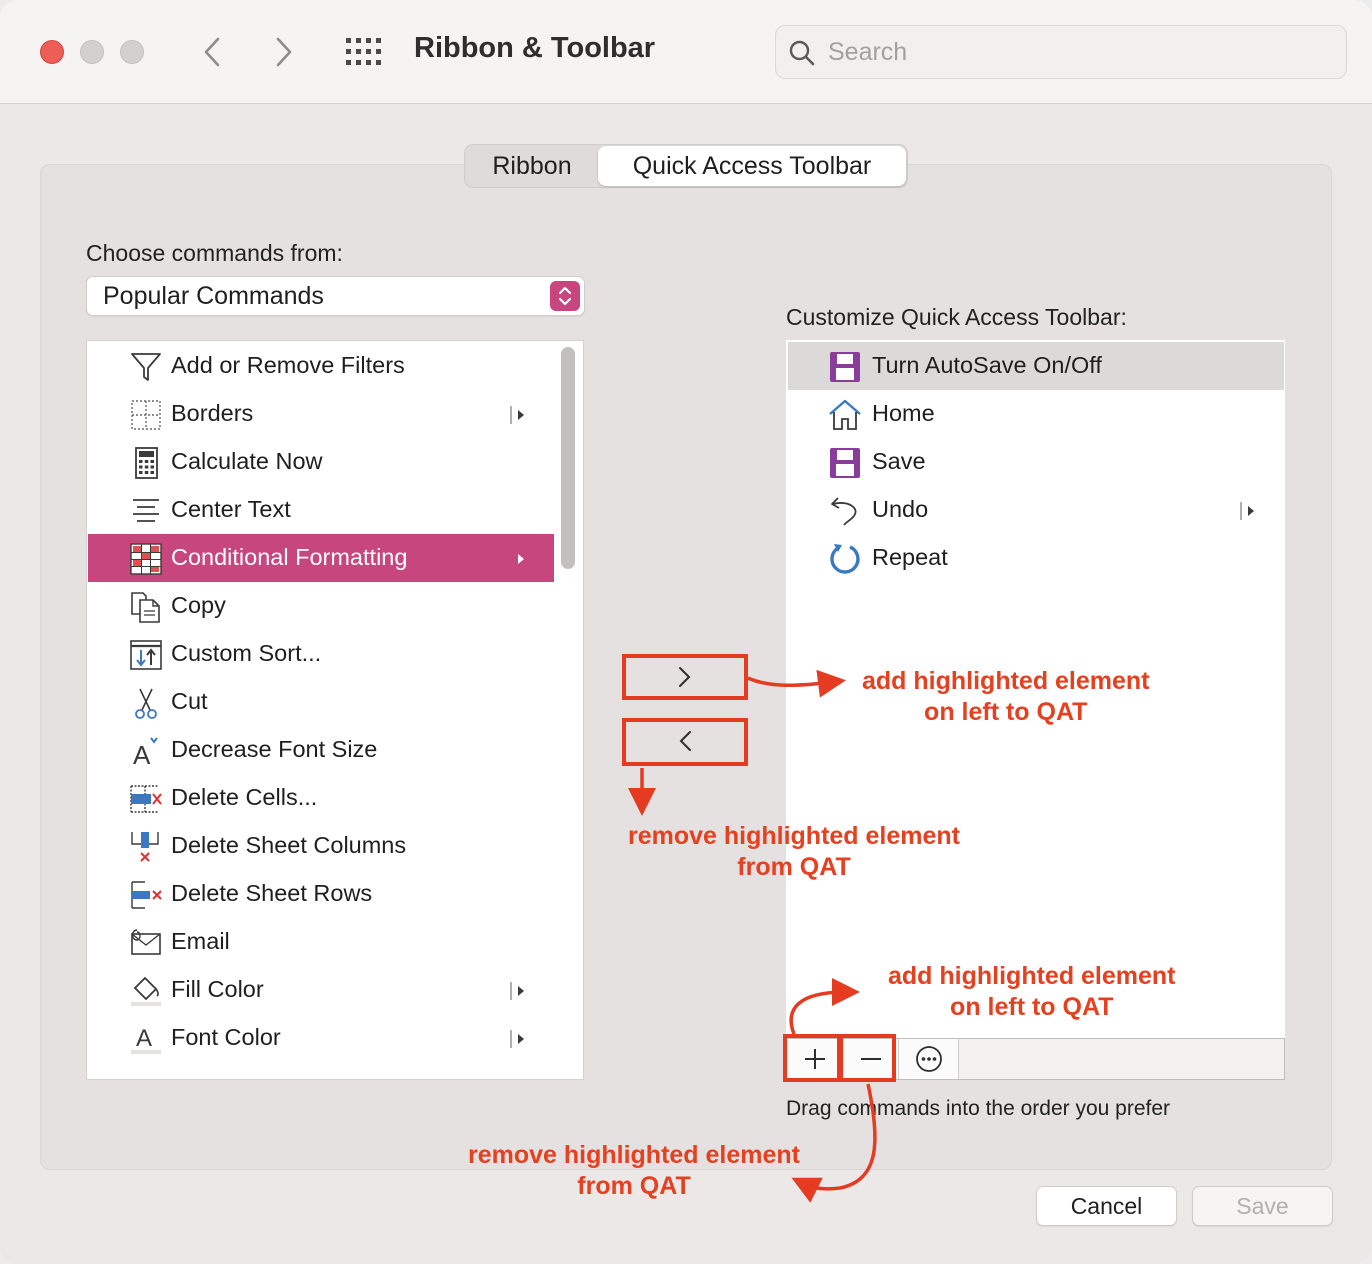  I want to click on list-item: Repeat, so click(1036, 558).